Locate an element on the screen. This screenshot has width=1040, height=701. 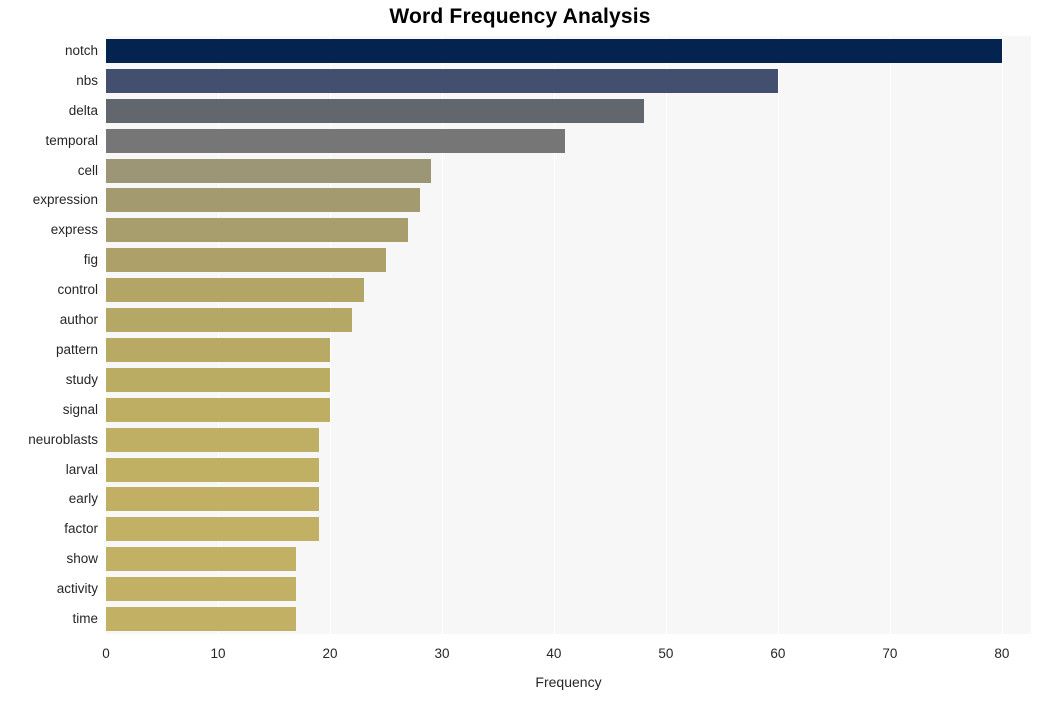
x-tick-label-60: 60 is located at coordinates (778, 653).